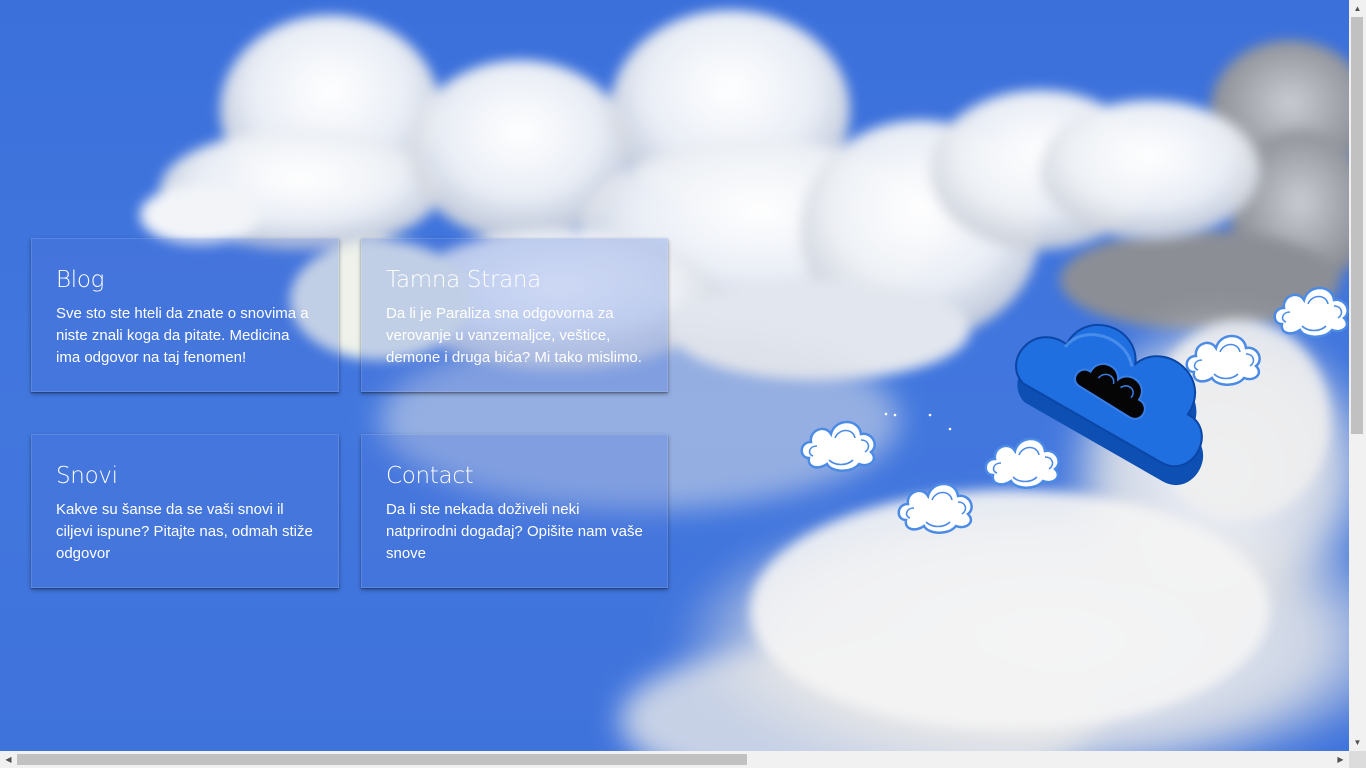 The width and height of the screenshot is (1366, 768). I want to click on scroll-up-arrow-icon: ▲, so click(1357, 8).